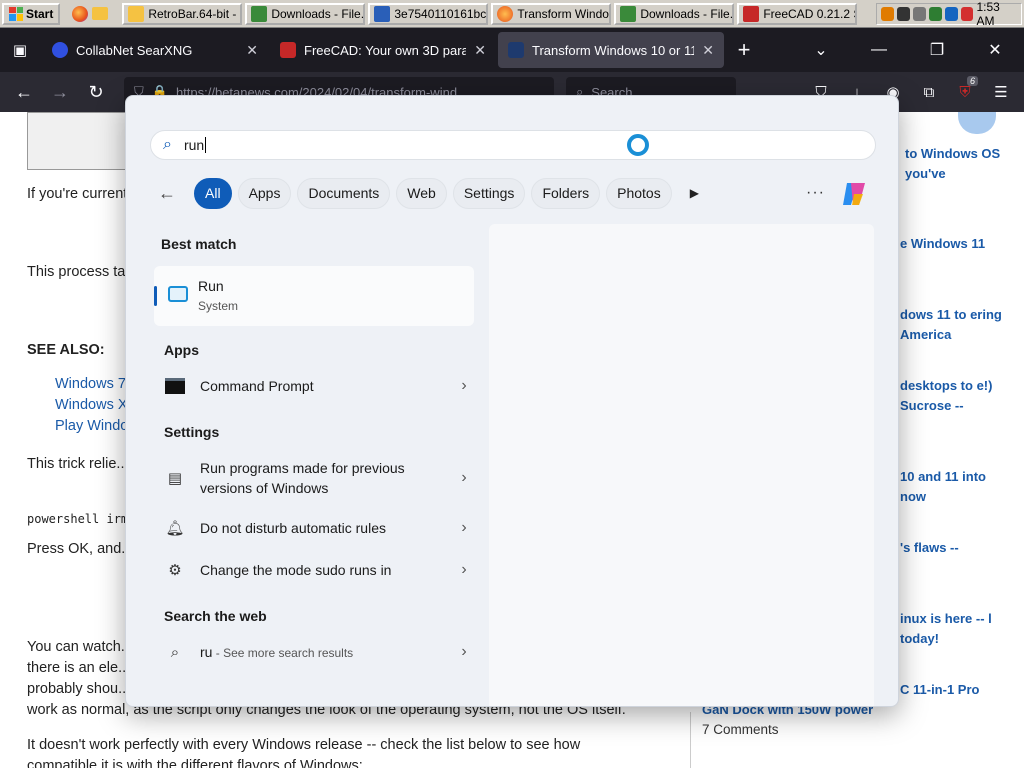 Image resolution: width=1024 pixels, height=768 pixels. What do you see at coordinates (96, 92) in the screenshot?
I see `reload-icon: ↻` at bounding box center [96, 92].